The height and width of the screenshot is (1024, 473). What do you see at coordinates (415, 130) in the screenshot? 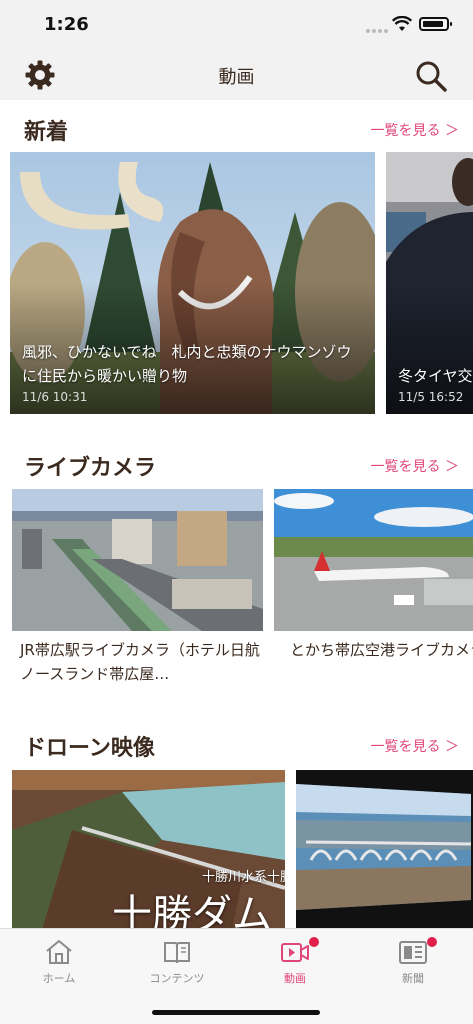
I see `section-new-more-link: 一覧を見る ＞` at bounding box center [415, 130].